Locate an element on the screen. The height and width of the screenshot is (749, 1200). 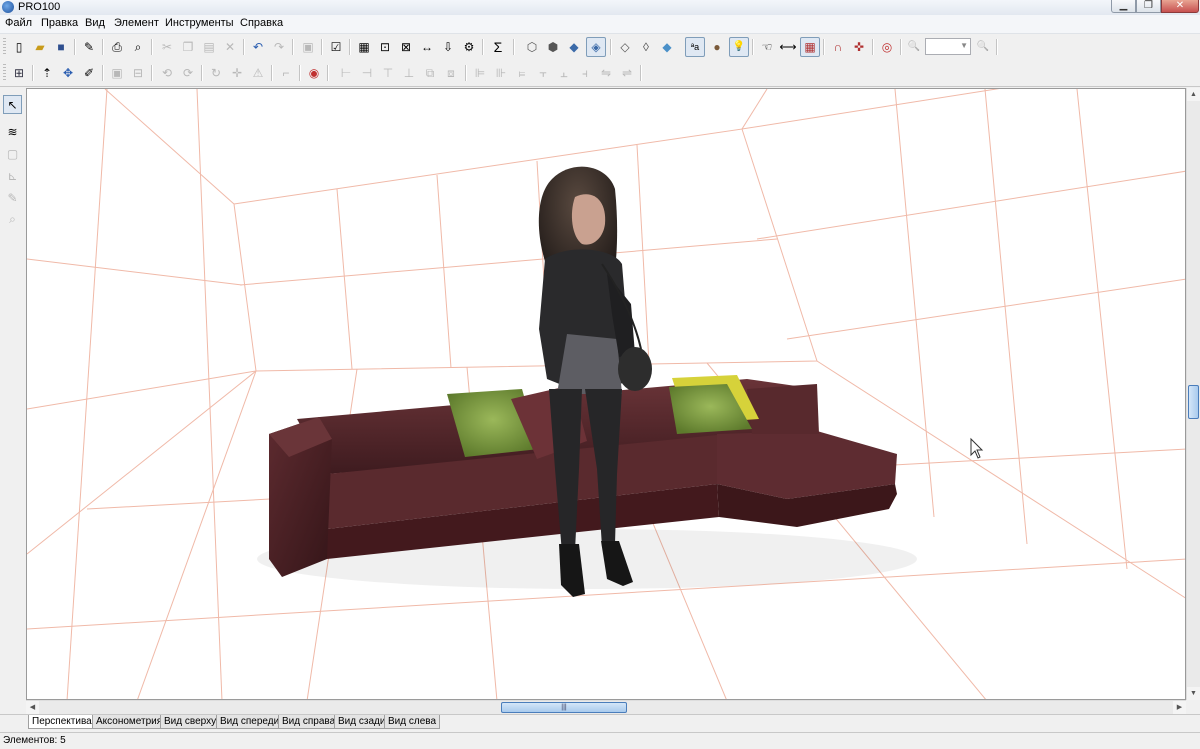
horizontal-scroll-thumb: ||| is located at coordinates (564, 707).